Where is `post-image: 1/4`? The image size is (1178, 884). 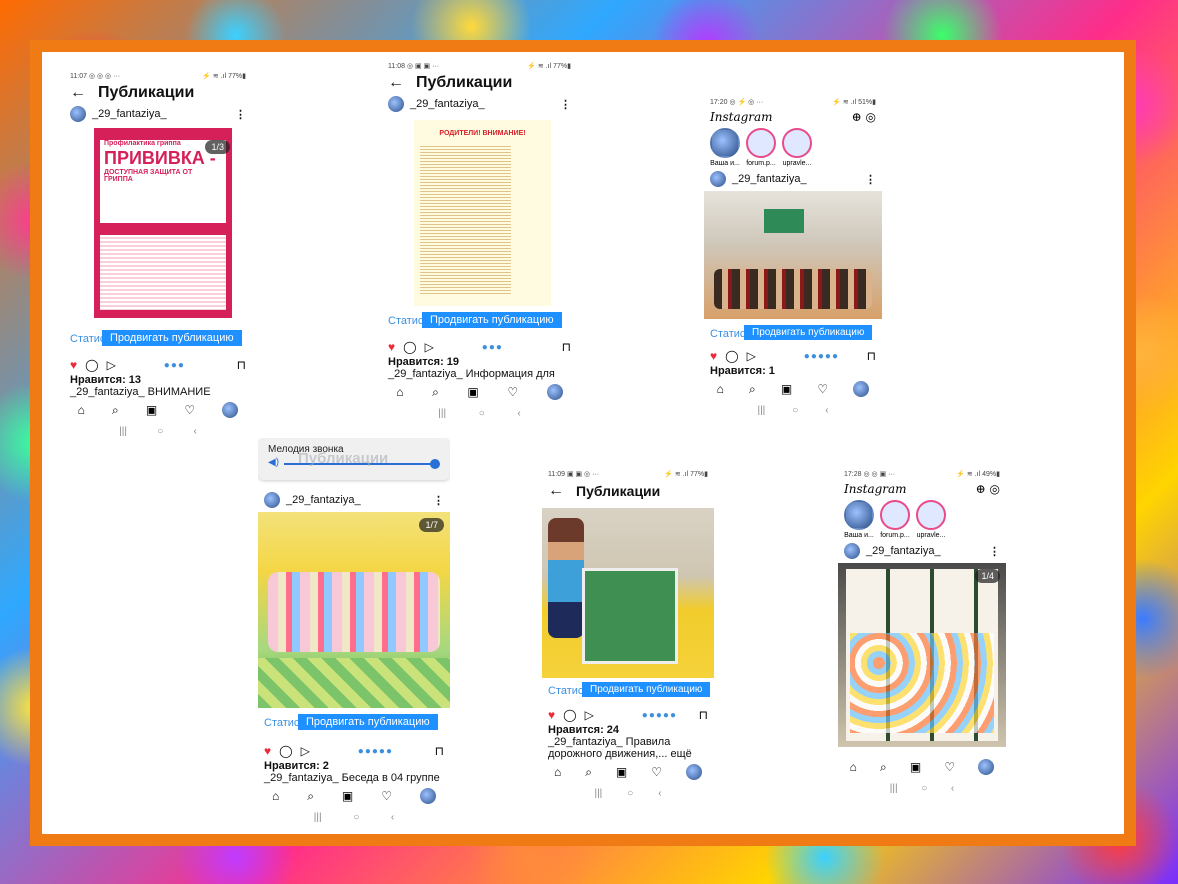 post-image: 1/4 is located at coordinates (922, 655).